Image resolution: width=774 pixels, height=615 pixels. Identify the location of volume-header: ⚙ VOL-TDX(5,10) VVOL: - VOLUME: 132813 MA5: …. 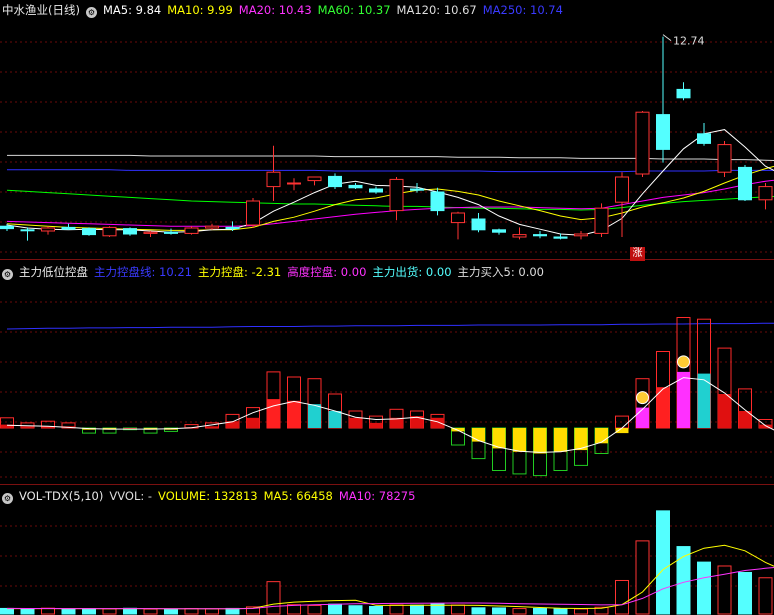
(211, 496).